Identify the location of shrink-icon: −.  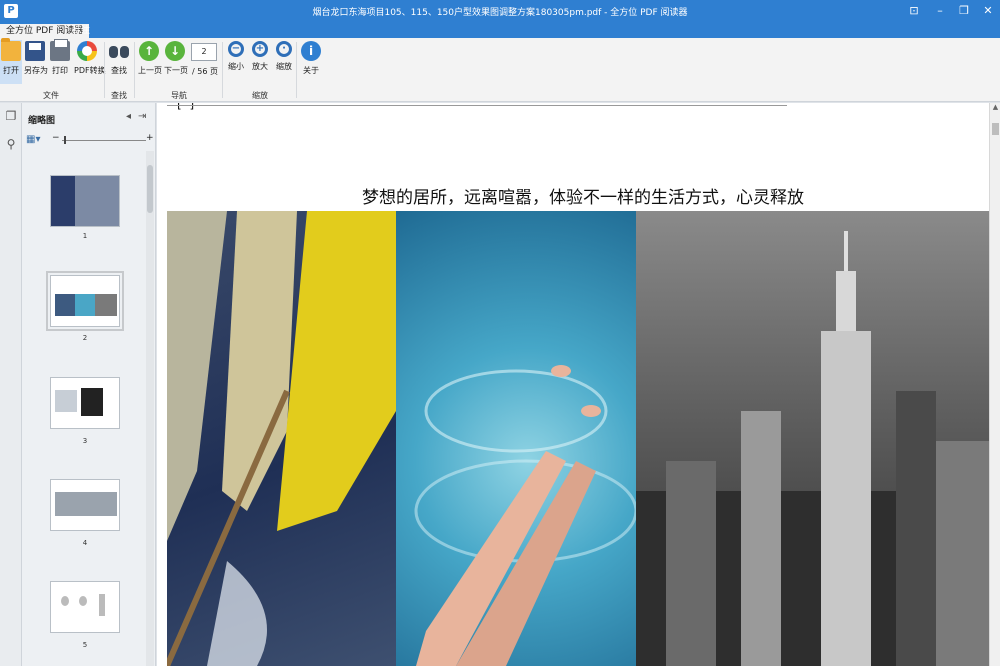
(56, 138).